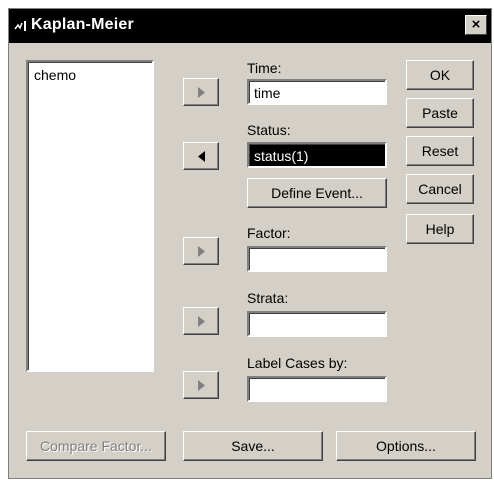 This screenshot has height=480, width=494. What do you see at coordinates (317, 92) in the screenshot?
I see `time-field: time` at bounding box center [317, 92].